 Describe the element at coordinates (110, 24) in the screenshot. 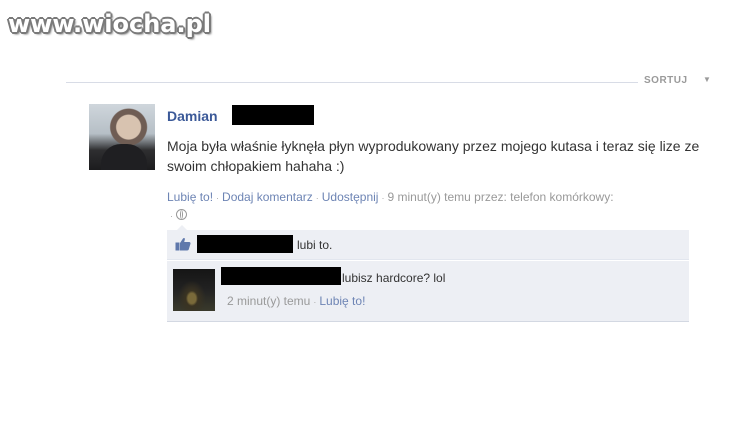

I see `watermark-logo: www.wiocha.pl` at that location.